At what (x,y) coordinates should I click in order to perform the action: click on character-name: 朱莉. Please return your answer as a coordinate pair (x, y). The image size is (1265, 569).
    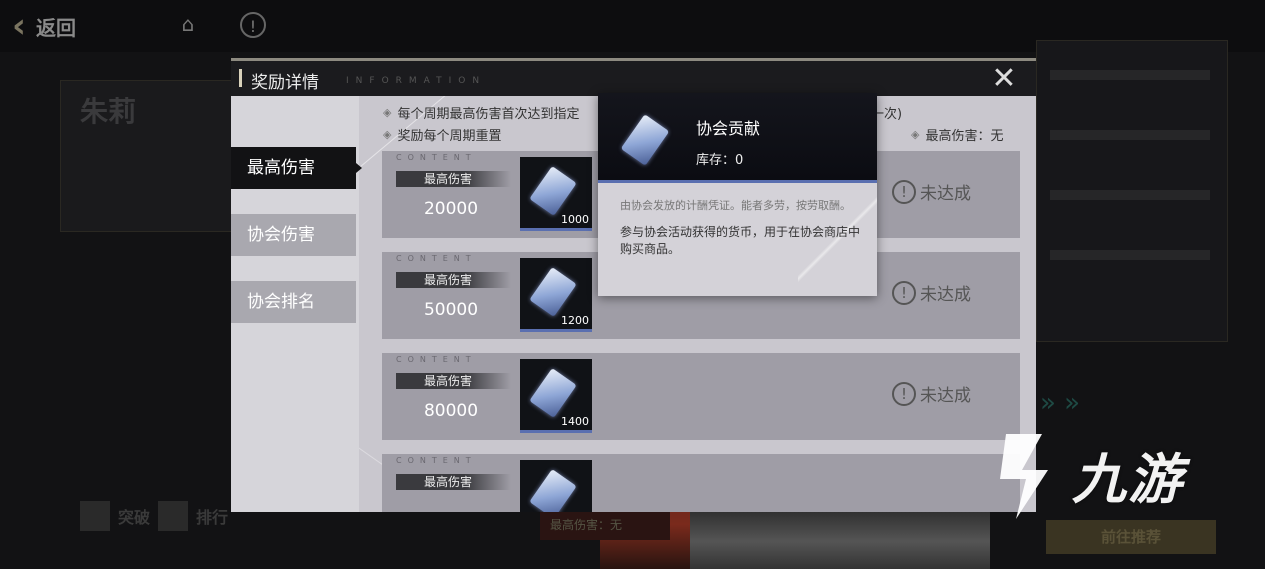
    Looking at the image, I should click on (108, 111).